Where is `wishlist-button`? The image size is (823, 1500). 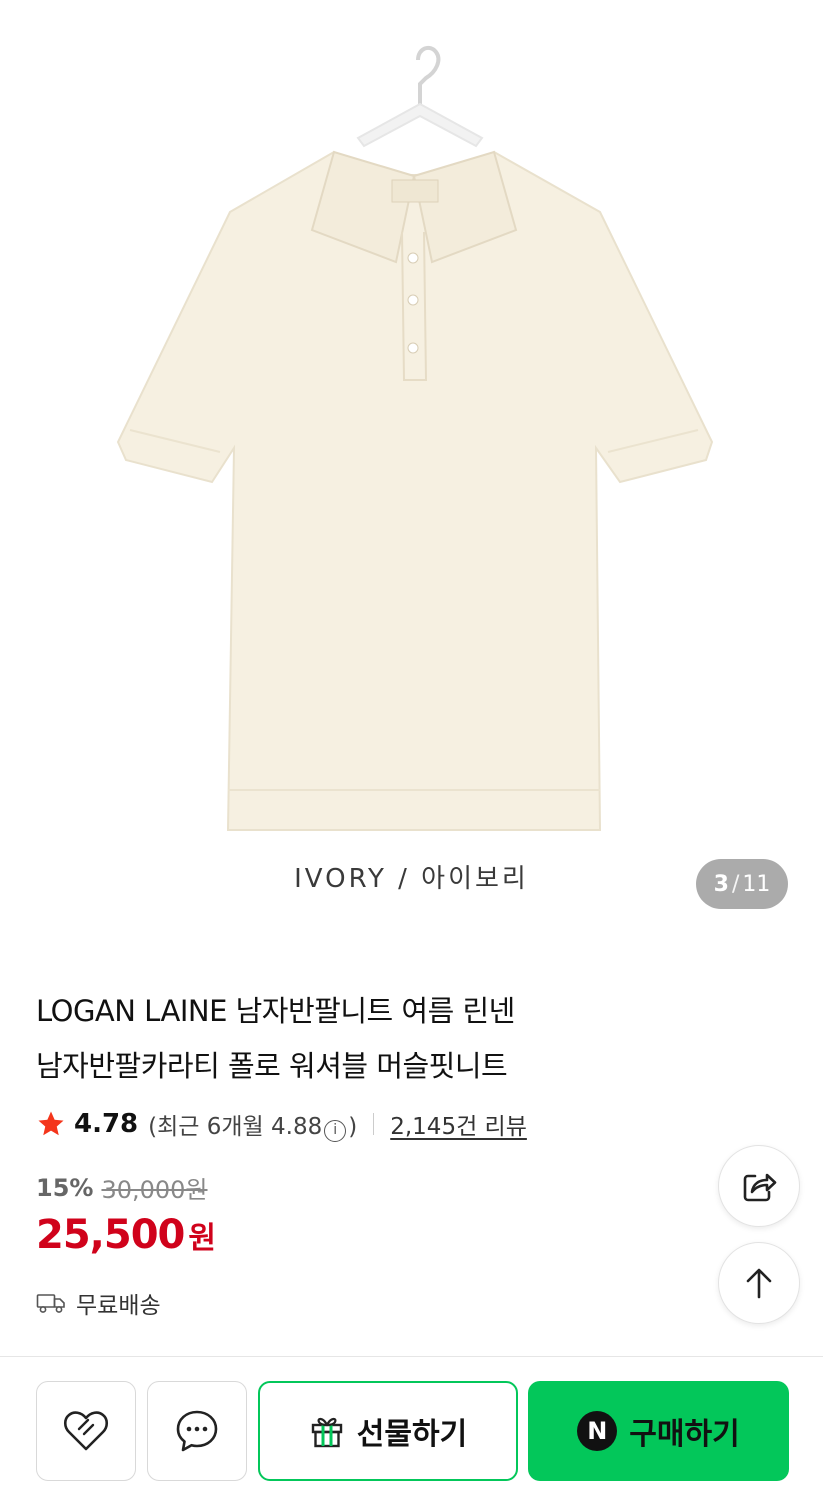 wishlist-button is located at coordinates (86, 1431).